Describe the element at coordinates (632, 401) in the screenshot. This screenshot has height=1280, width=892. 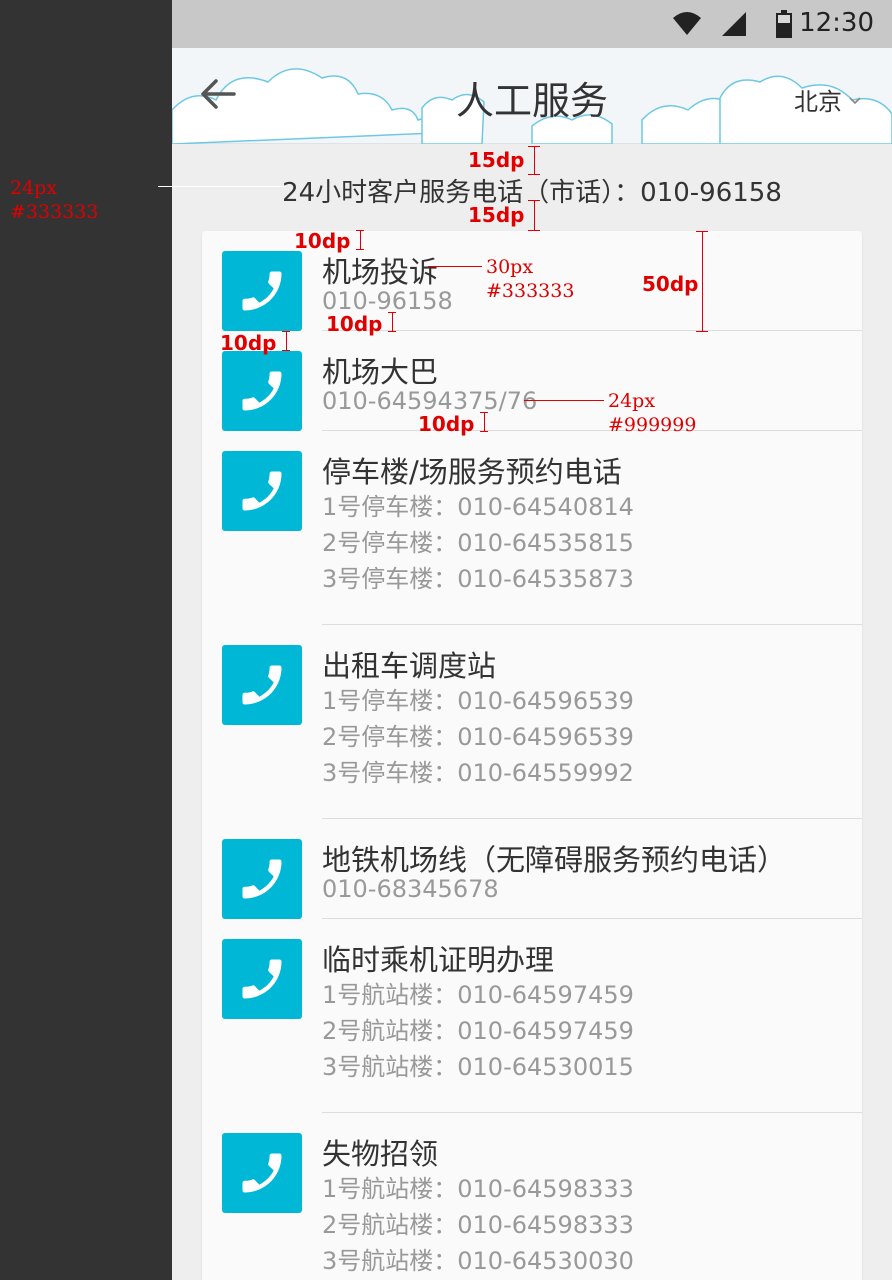
I see `annotation-sub-size: 24px` at that location.